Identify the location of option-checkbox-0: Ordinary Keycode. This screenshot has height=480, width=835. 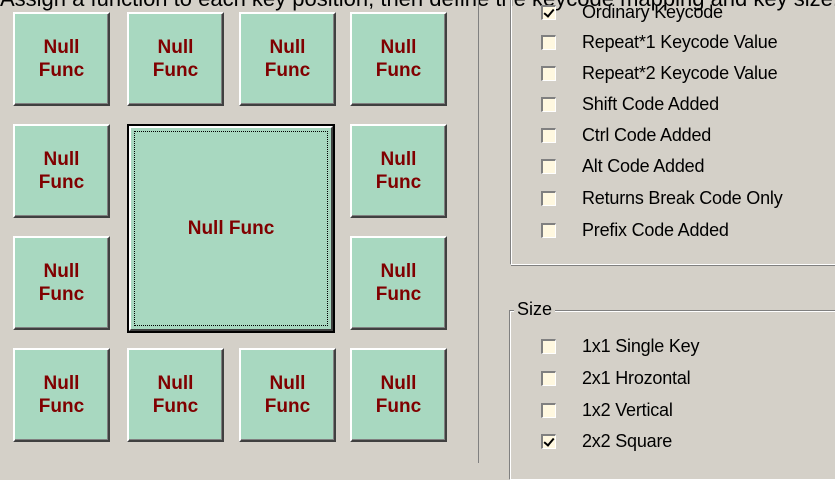
(632, 12).